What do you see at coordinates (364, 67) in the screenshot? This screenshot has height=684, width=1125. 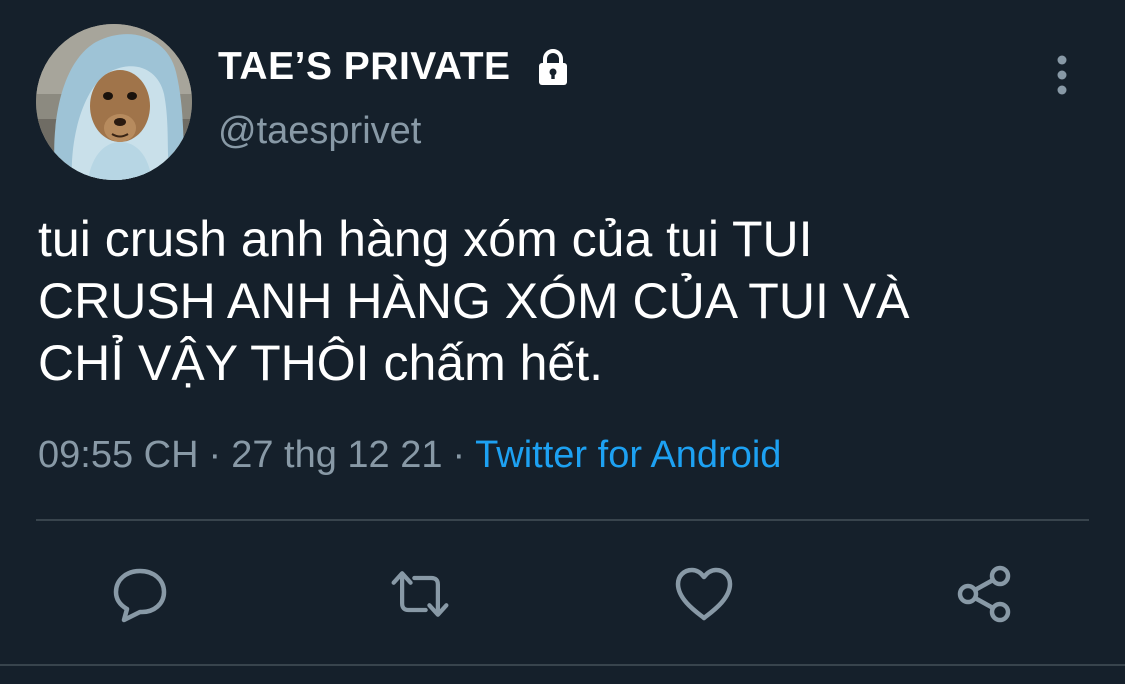 I see `display-name: TAE’S PRIVATE` at bounding box center [364, 67].